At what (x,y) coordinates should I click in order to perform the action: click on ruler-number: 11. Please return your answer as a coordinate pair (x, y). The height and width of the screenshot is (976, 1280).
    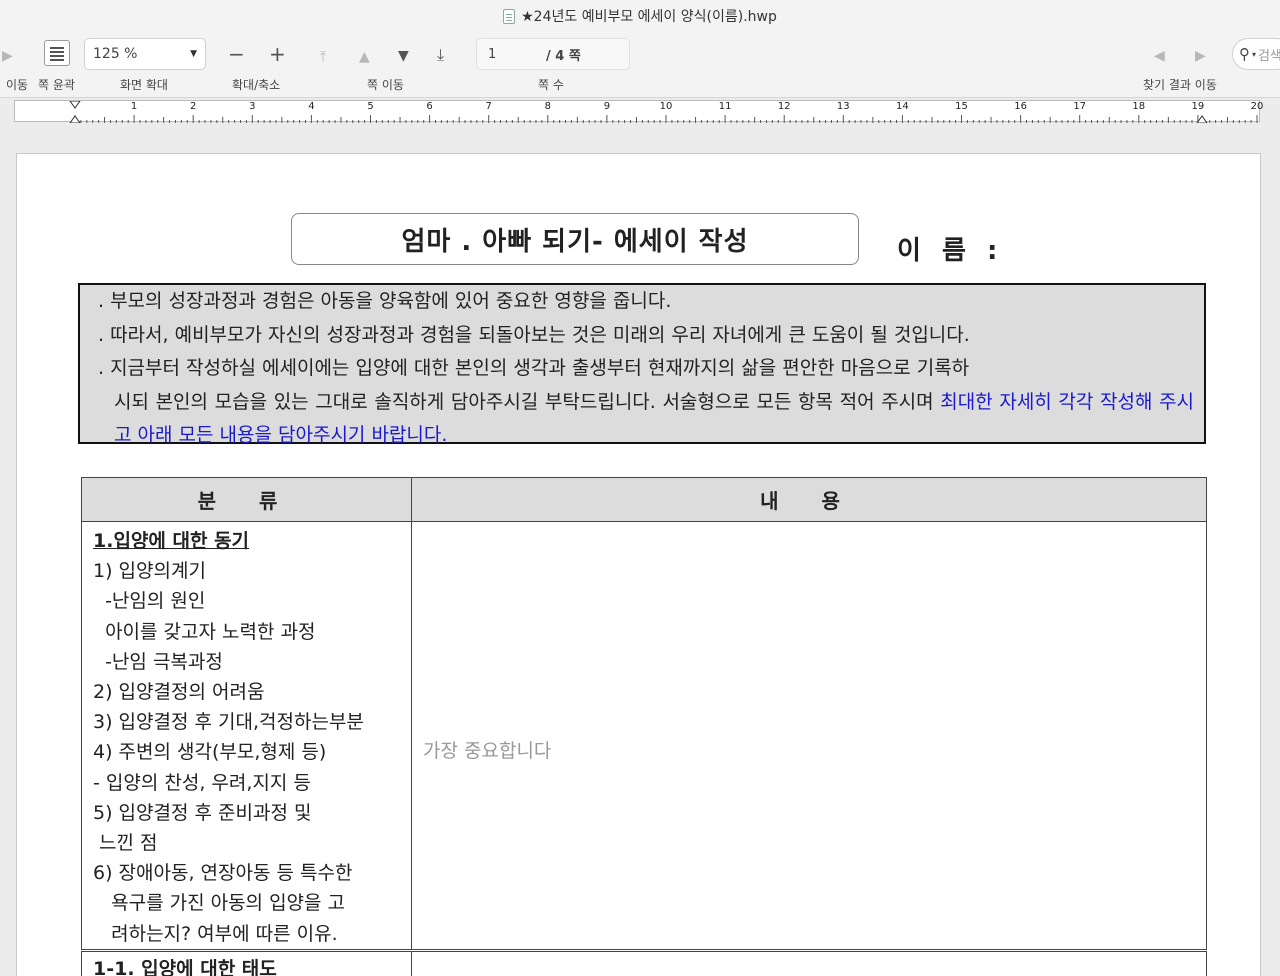
    Looking at the image, I should click on (725, 106).